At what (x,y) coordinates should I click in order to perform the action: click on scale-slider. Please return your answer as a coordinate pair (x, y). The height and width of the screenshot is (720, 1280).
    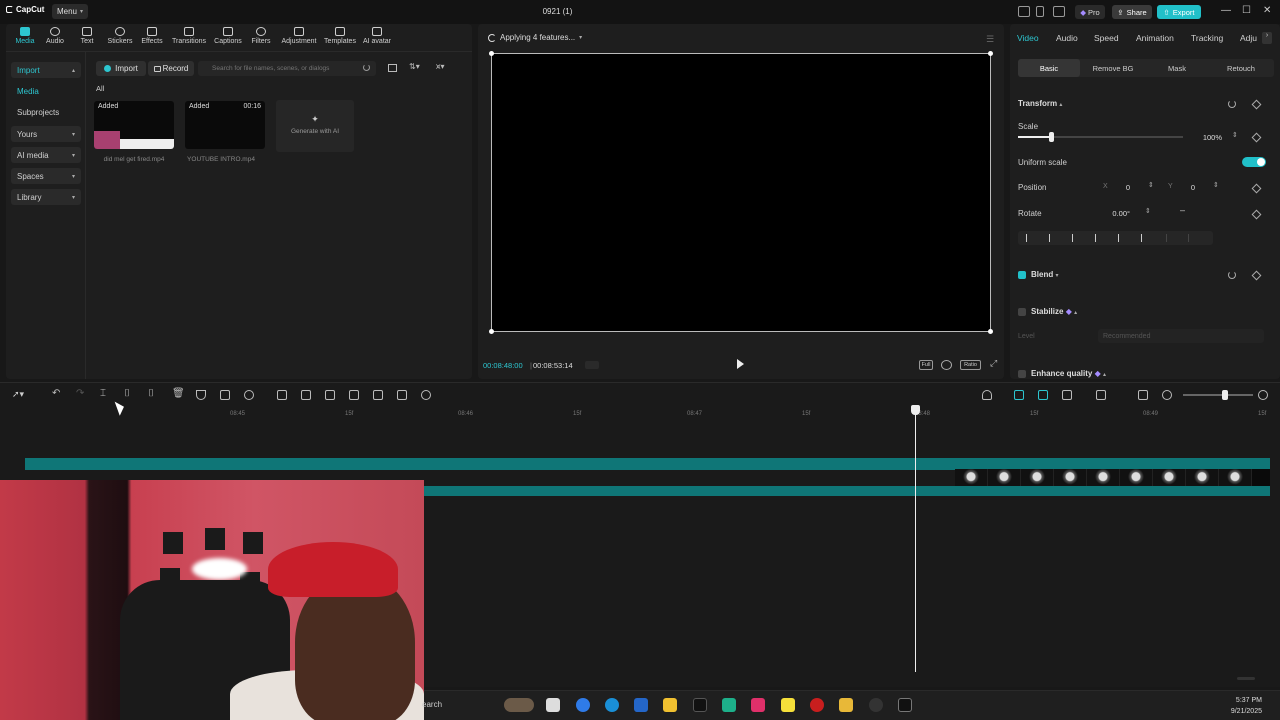
    Looking at the image, I should click on (1100, 137).